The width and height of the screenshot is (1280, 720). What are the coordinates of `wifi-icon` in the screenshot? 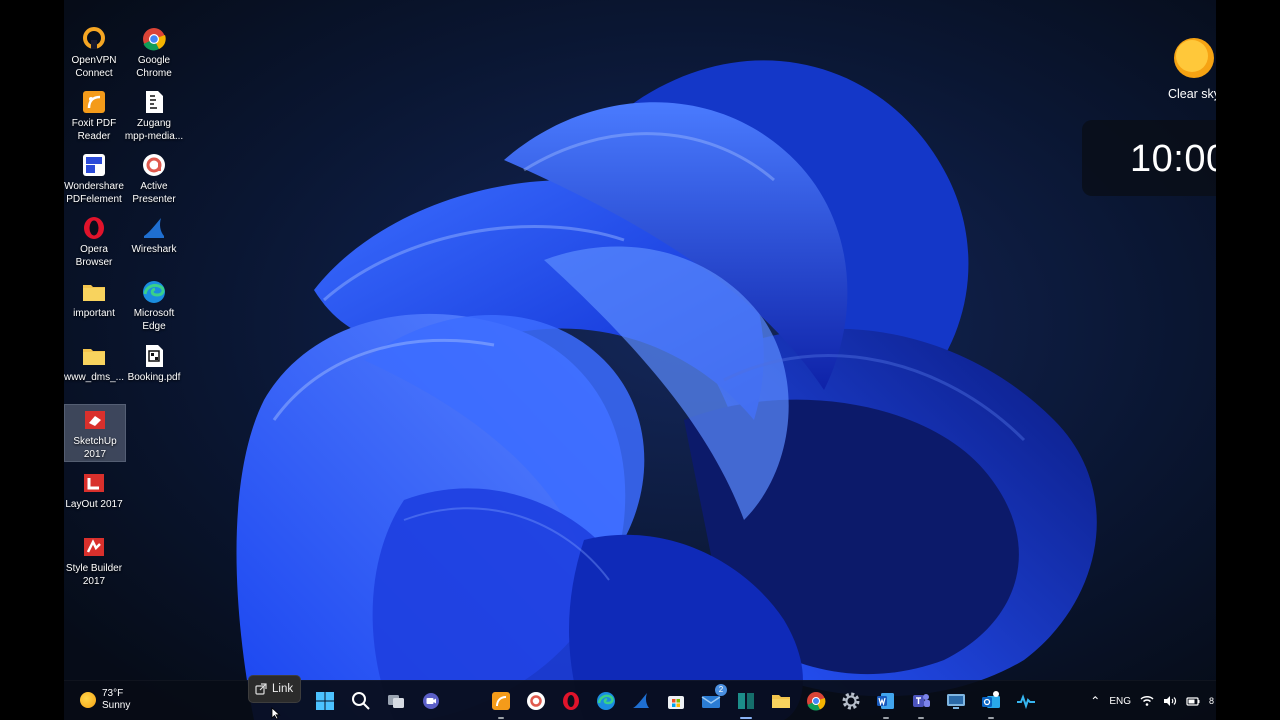 It's located at (1147, 701).